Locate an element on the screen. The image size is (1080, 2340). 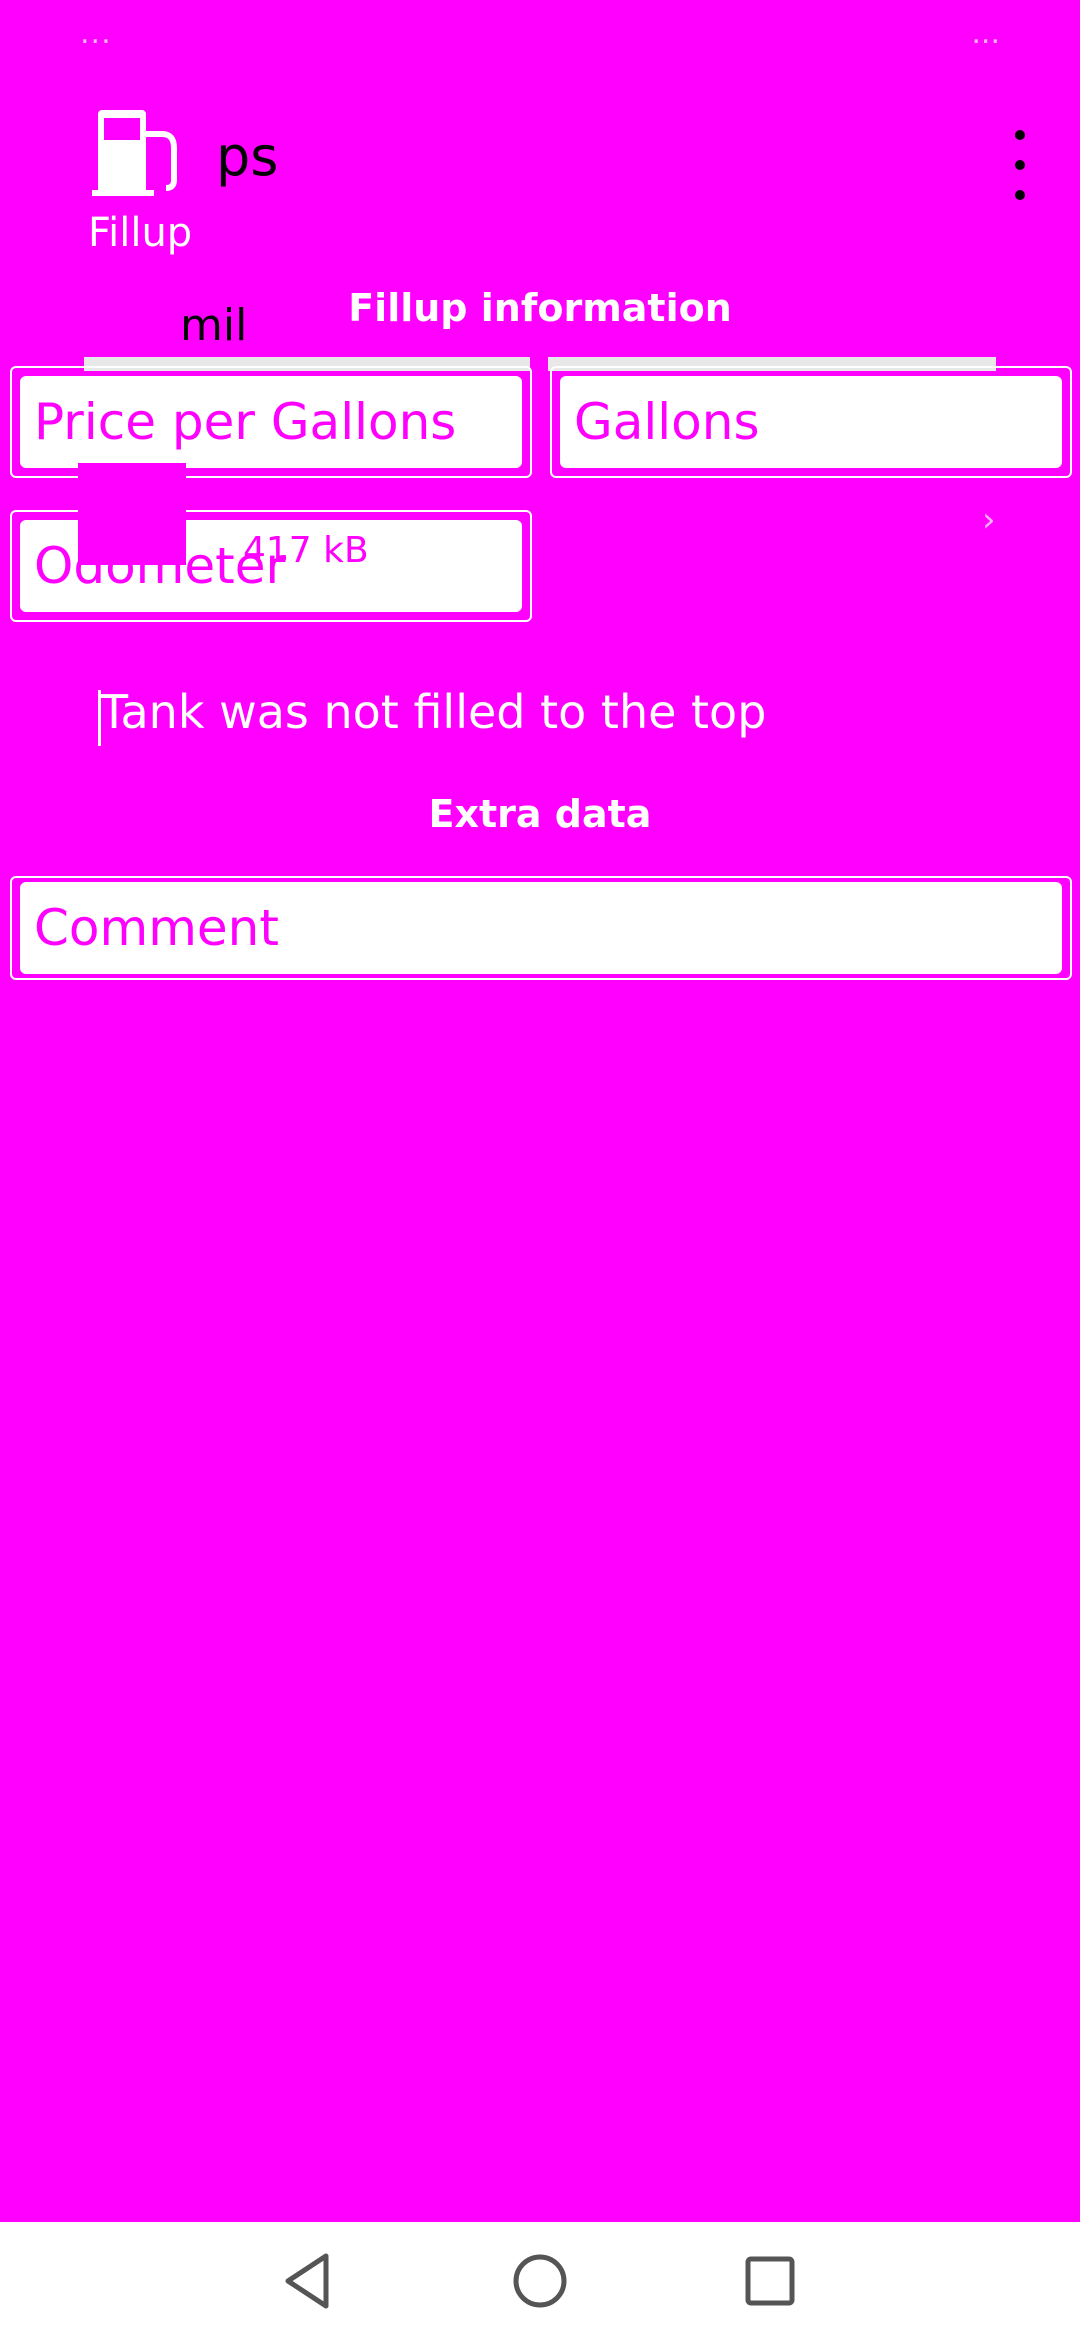
recents-icon is located at coordinates (770, 2281).